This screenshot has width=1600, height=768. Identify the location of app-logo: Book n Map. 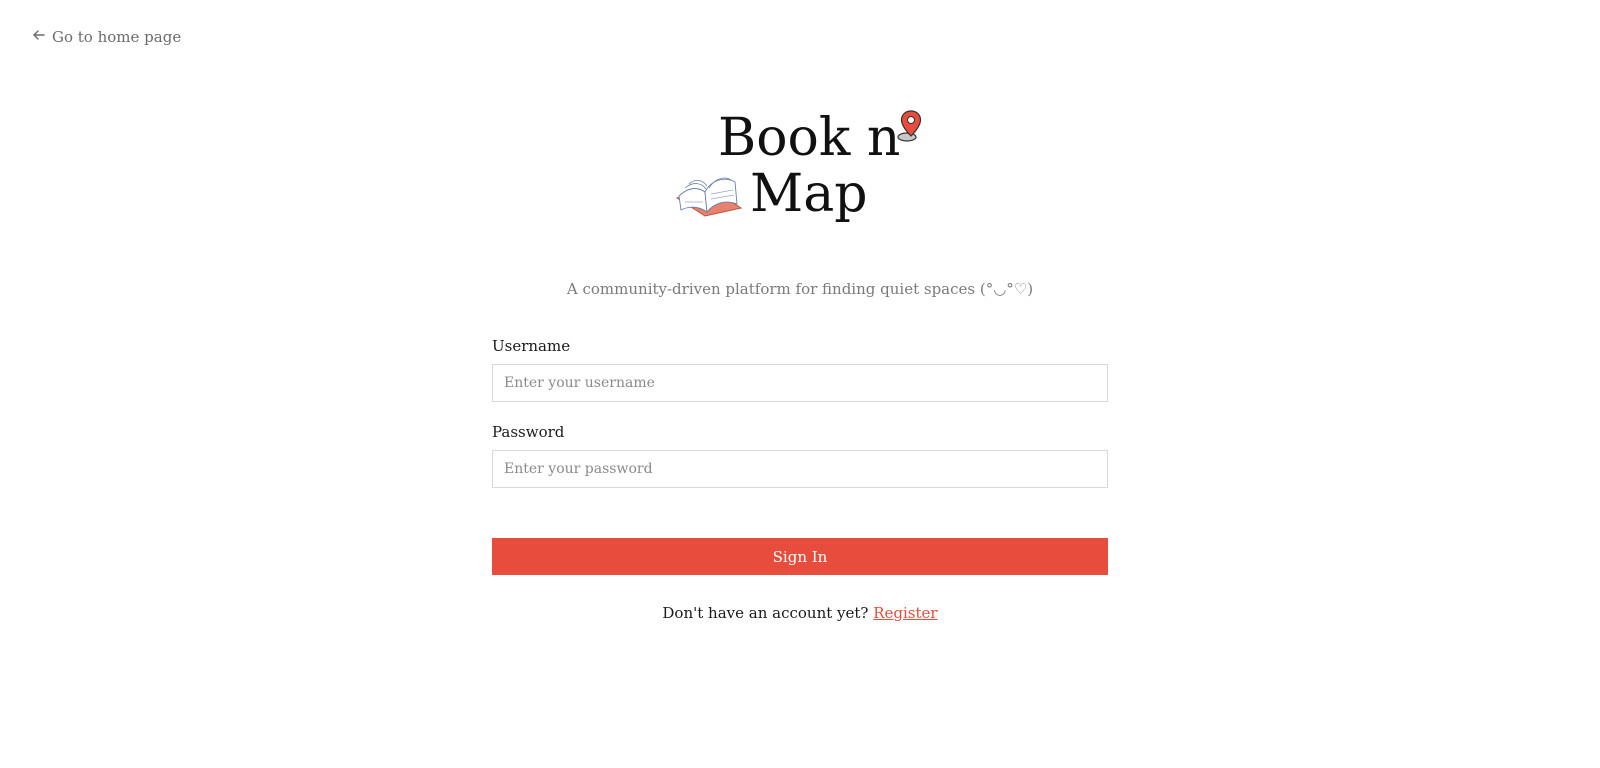
(805, 170).